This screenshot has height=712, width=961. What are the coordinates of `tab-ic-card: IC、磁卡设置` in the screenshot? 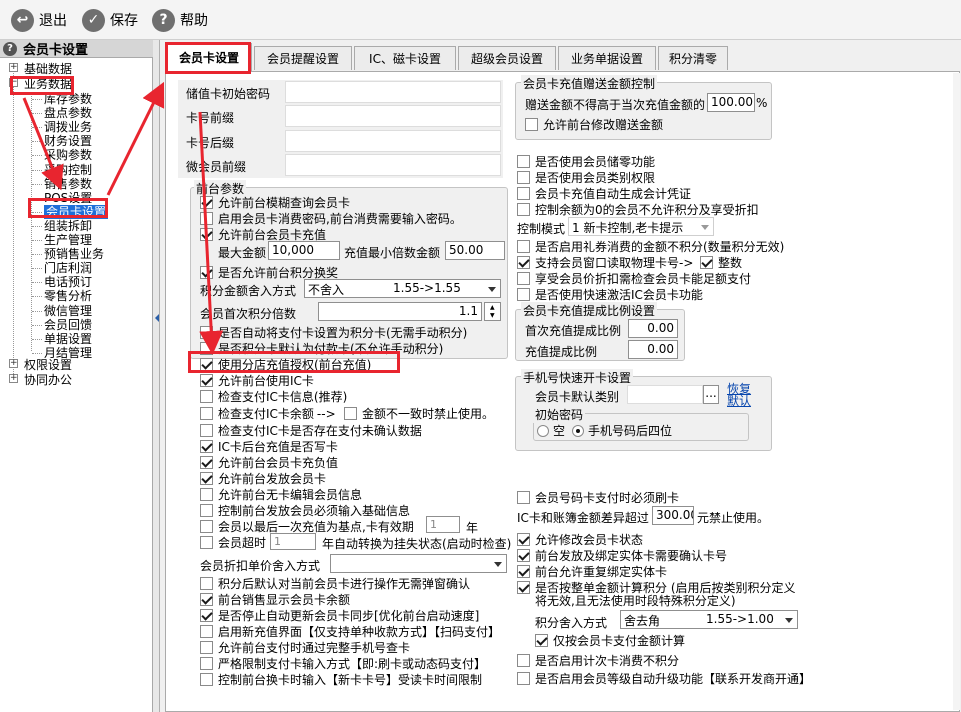 It's located at (405, 58).